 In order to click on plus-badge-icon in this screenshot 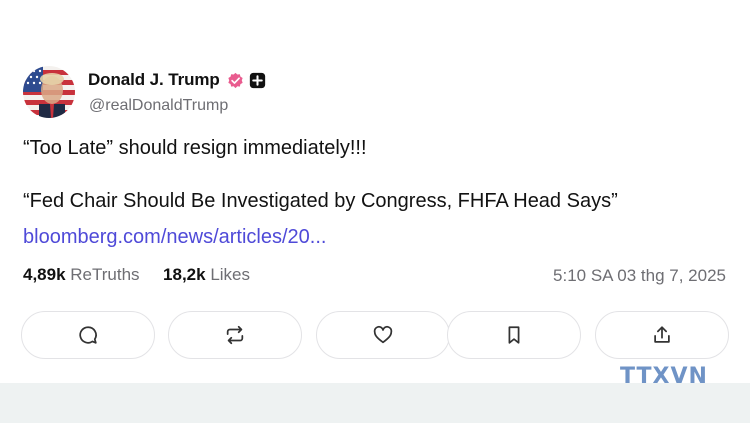, I will do `click(257, 80)`.